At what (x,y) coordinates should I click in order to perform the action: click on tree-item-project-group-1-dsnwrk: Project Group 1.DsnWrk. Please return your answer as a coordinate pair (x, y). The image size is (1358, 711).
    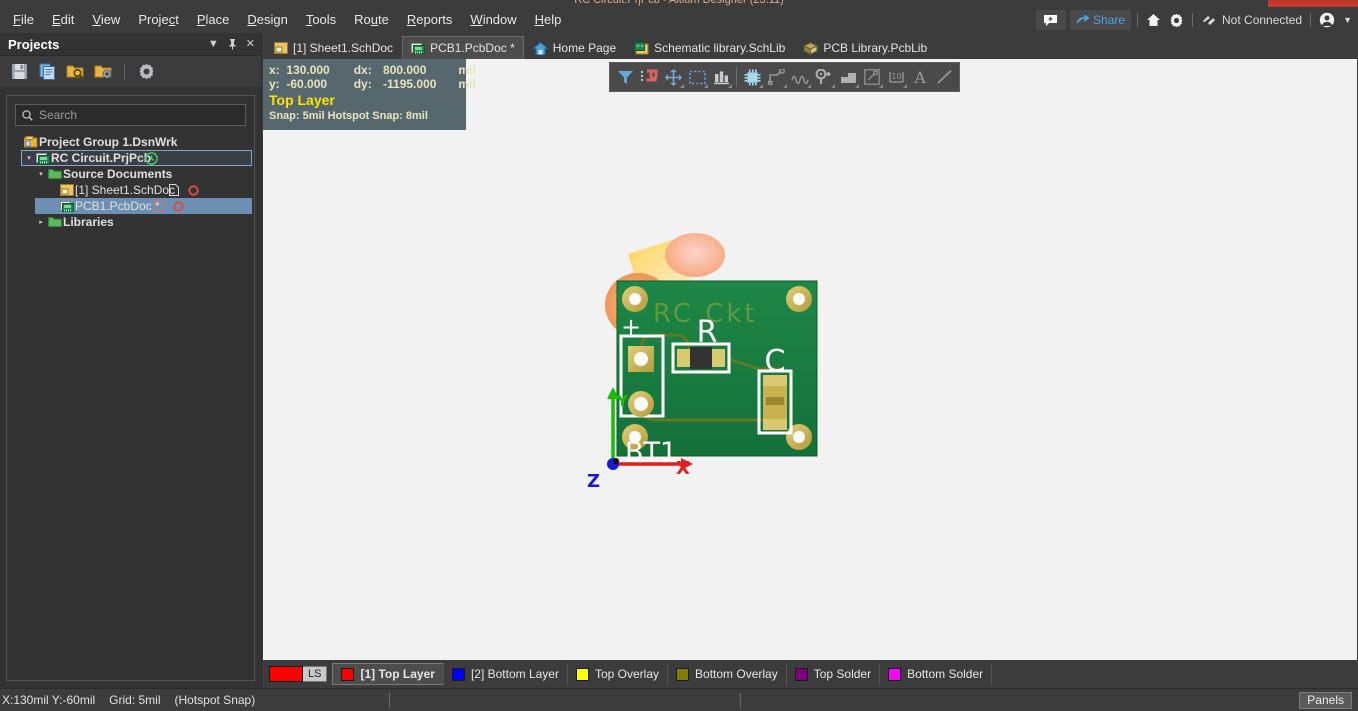
    Looking at the image, I should click on (130, 142).